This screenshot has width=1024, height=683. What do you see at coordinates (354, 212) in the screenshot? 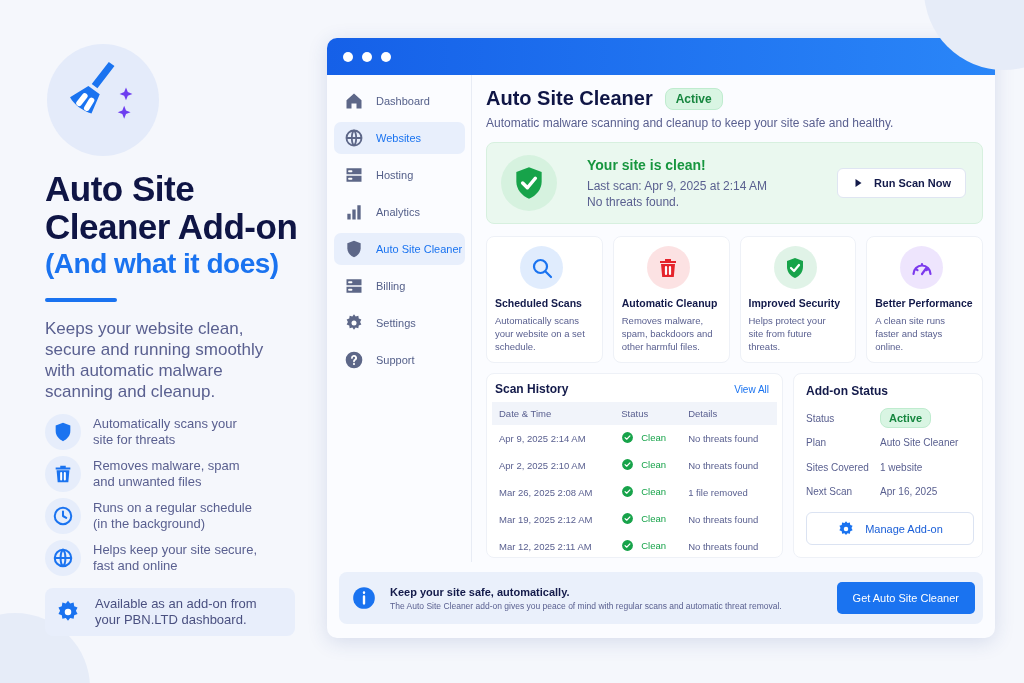
I see `bar-chart-icon` at bounding box center [354, 212].